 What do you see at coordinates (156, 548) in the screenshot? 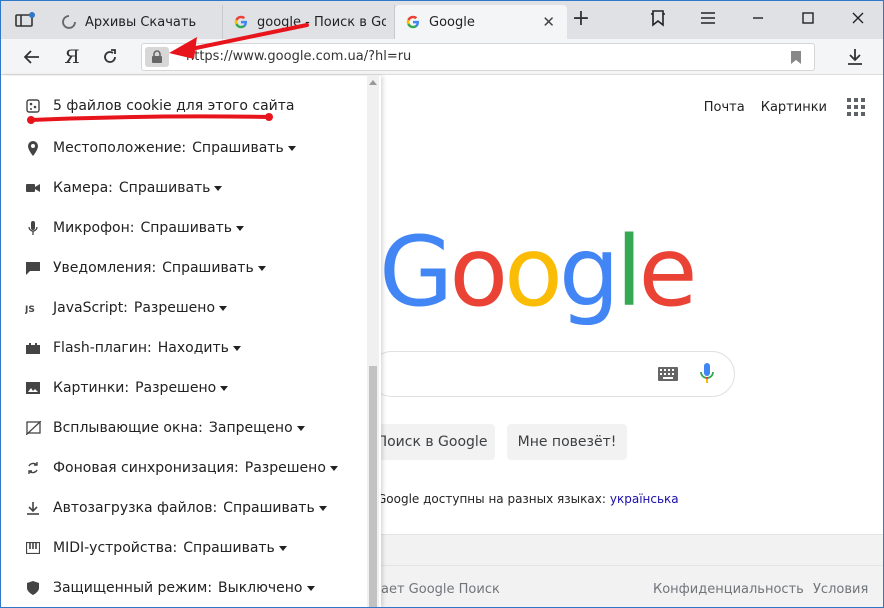
I see `permission-midi: MIDI-устройства: Спрашивать` at bounding box center [156, 548].